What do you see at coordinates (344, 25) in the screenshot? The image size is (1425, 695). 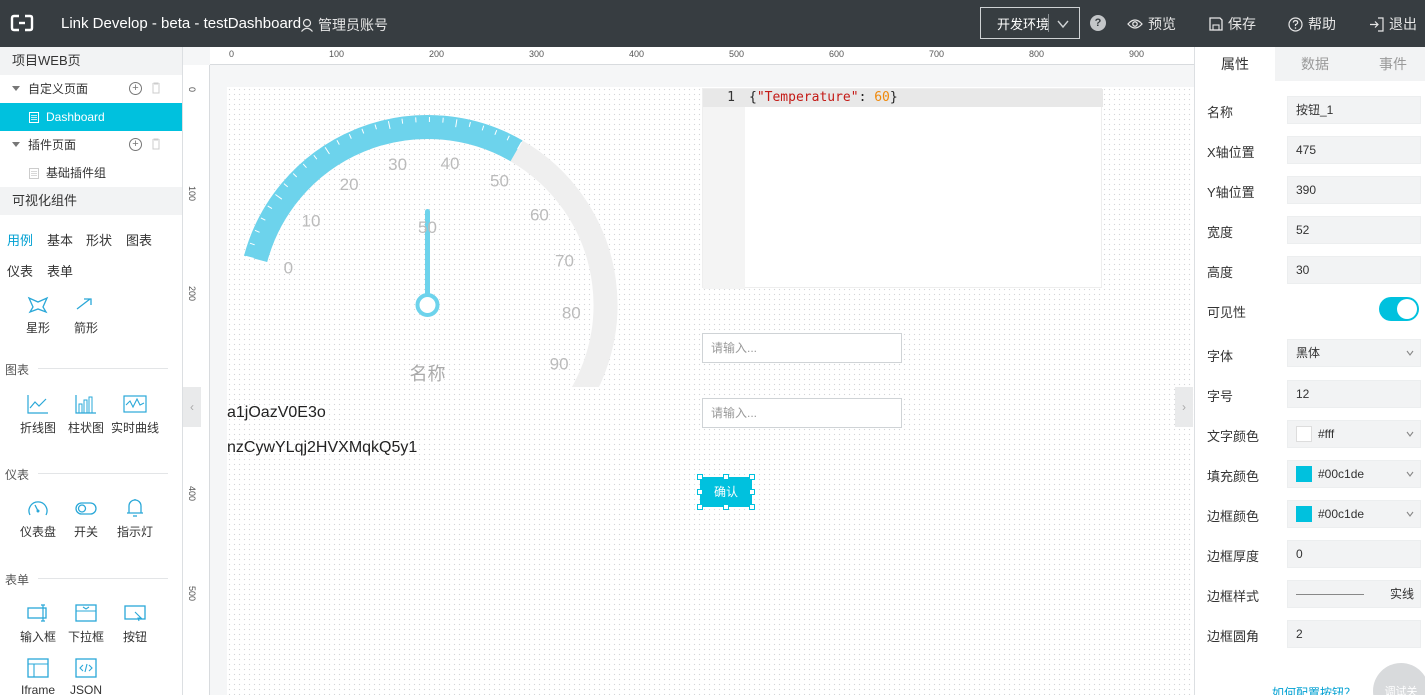 I see `account-menu: 管理员账号` at bounding box center [344, 25].